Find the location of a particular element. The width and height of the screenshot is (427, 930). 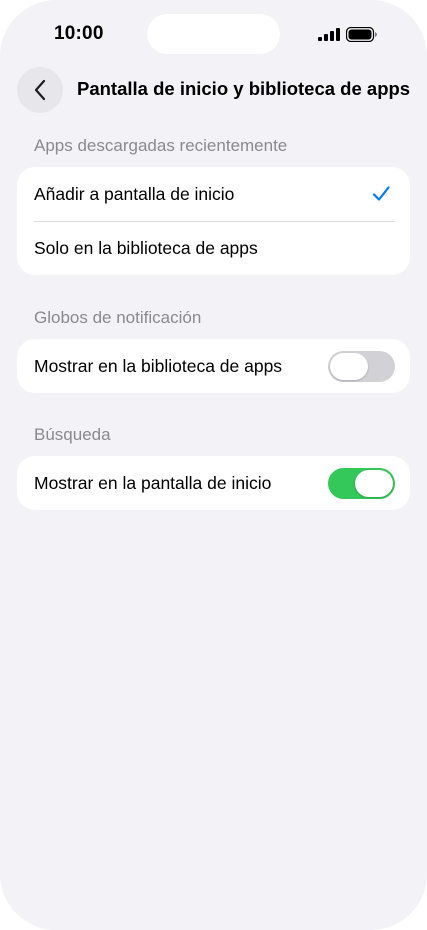

option-label: Solo en la biblioteca de apps is located at coordinates (146, 247).